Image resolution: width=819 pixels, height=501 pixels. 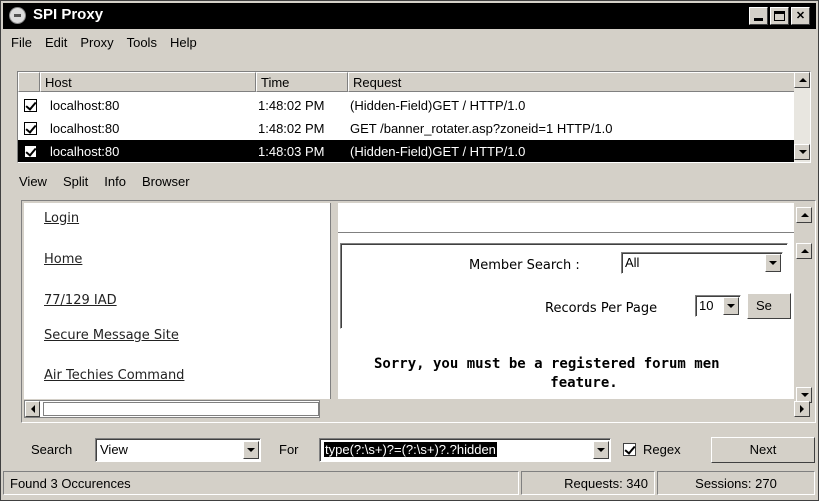 I want to click on search-pattern-value: type(?:\s+)?=(?:\s+)?.?hidden, so click(x=410, y=449).